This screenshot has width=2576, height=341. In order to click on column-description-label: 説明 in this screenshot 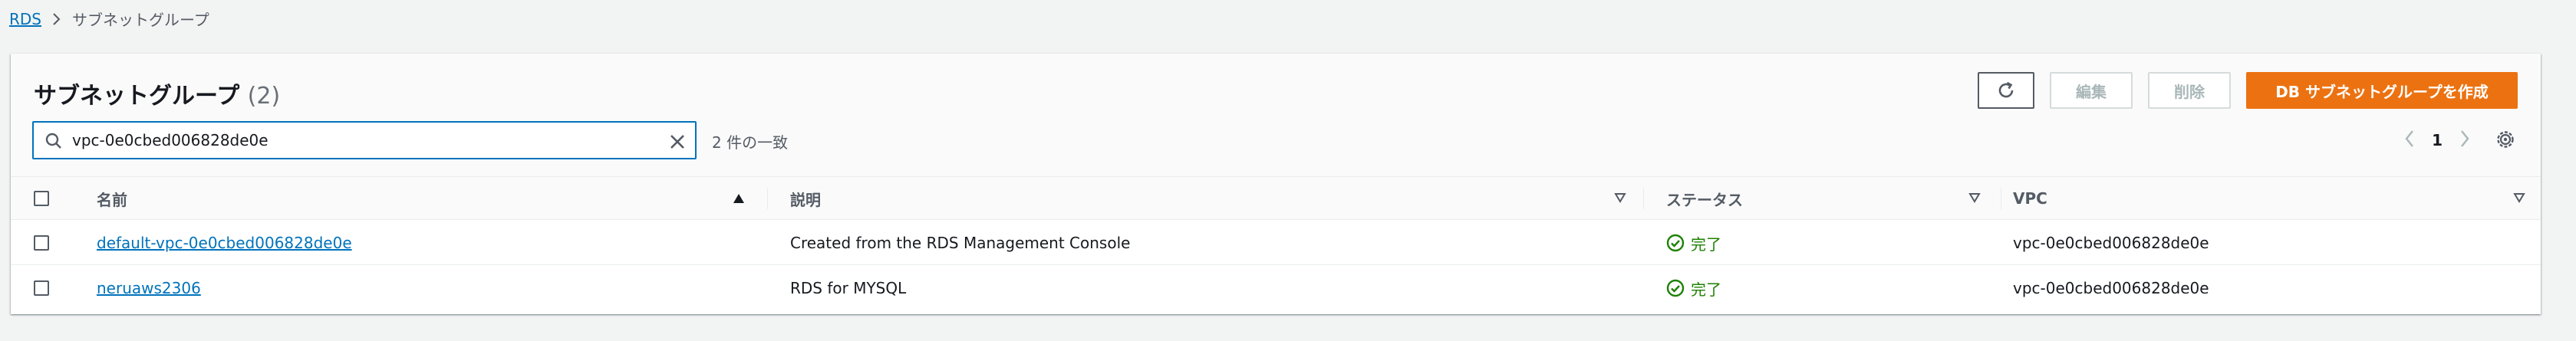, I will do `click(805, 199)`.